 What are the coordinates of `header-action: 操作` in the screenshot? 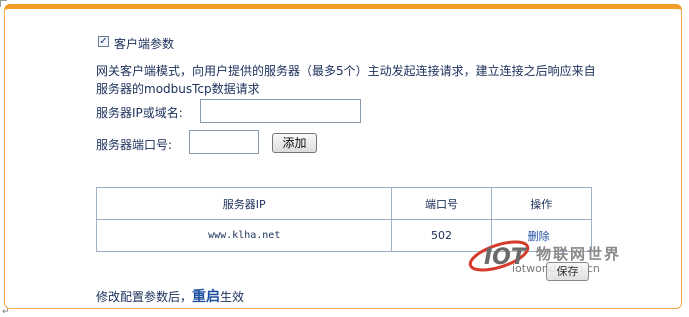 It's located at (541, 203).